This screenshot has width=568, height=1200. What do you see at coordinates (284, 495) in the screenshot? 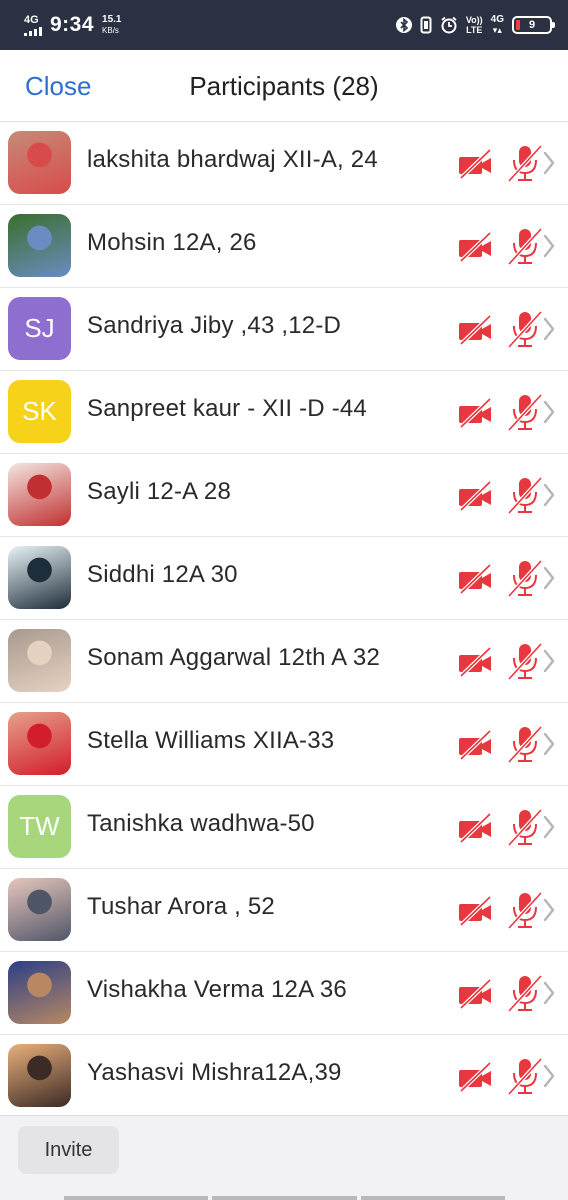
I see `participant-row: Sayli 12-A 28` at bounding box center [284, 495].